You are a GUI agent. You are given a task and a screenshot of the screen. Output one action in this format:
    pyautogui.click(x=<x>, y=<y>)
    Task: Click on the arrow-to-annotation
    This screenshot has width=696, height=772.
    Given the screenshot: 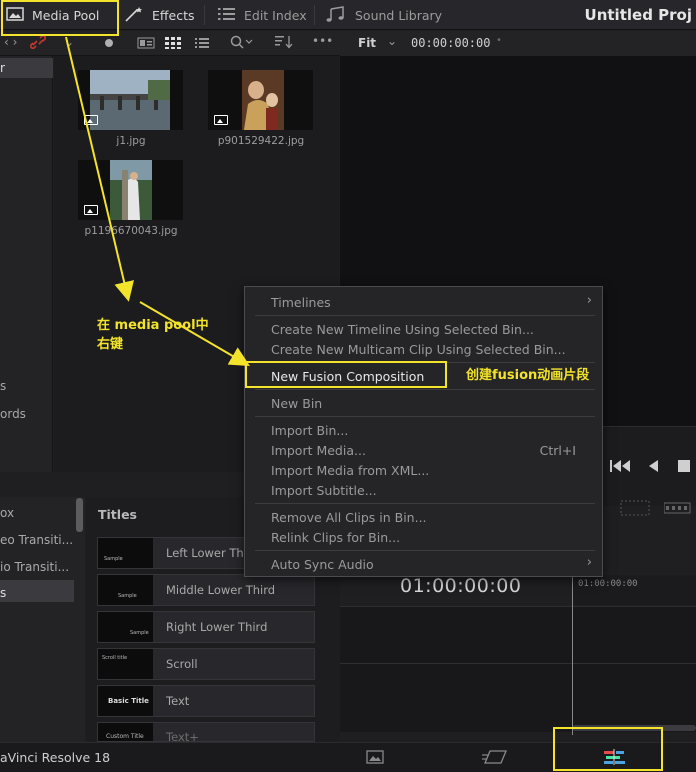 What is the action you would take?
    pyautogui.click(x=99, y=169)
    